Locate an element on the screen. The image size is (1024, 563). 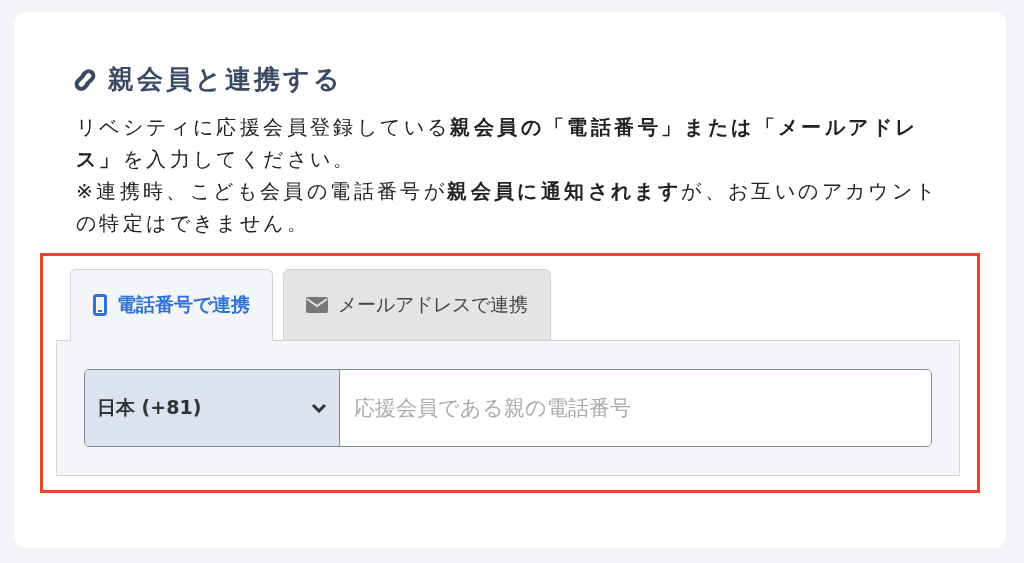
description-text: ※連携時、こども会員の電話番号が親会員に通知されますが、お互いのアカウントの特定はできません。 is located at coordinates (508, 207).